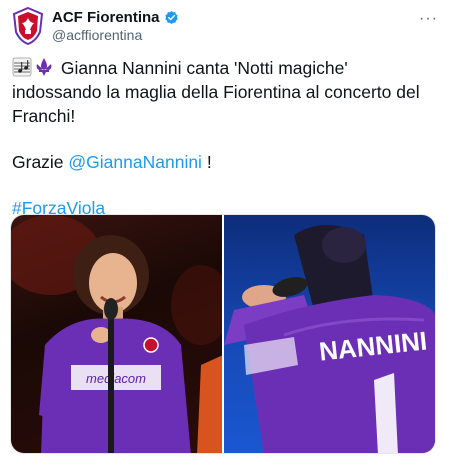 This screenshot has width=450, height=467. I want to click on more-options-icon: ···, so click(428, 19).